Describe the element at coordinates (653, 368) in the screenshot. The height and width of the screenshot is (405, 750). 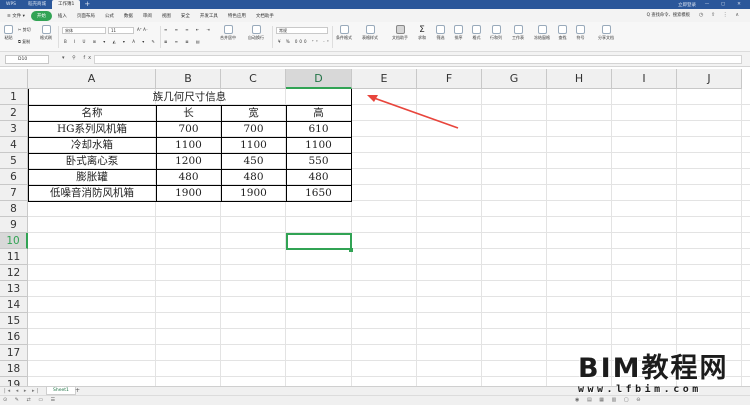
I see `watermark-main-text: BIM教程网` at that location.